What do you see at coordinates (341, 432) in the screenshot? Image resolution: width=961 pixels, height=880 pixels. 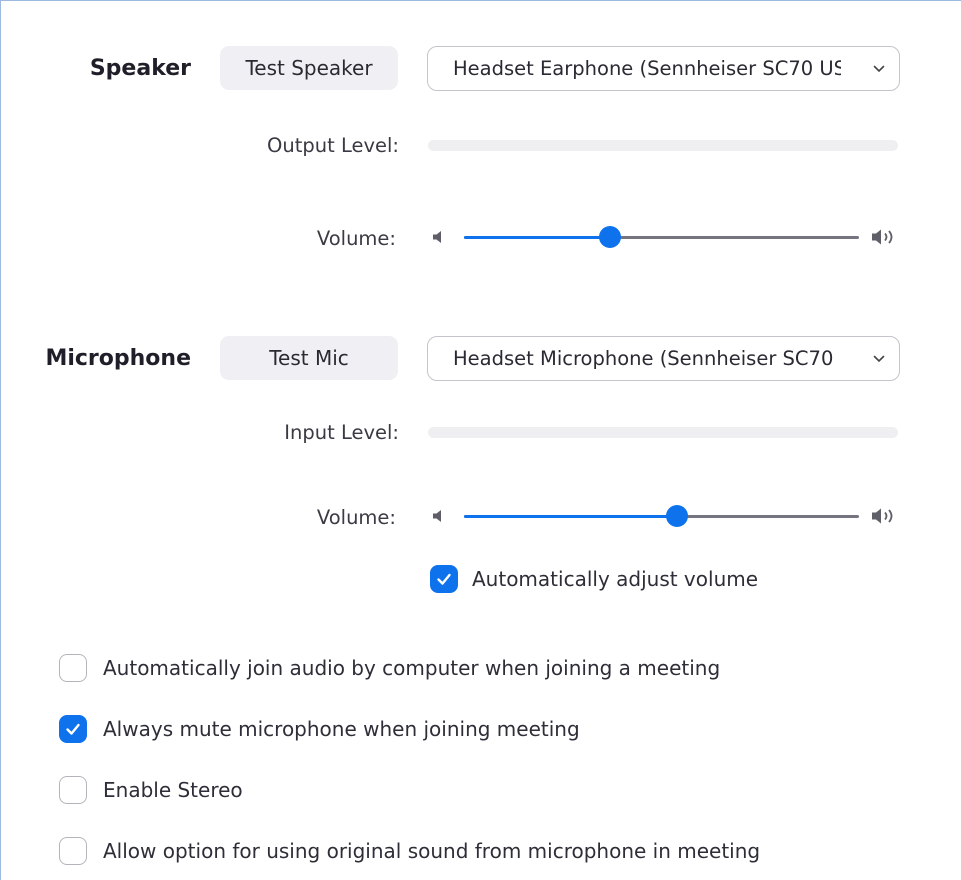 I see `input-level-label: Input Level:` at bounding box center [341, 432].